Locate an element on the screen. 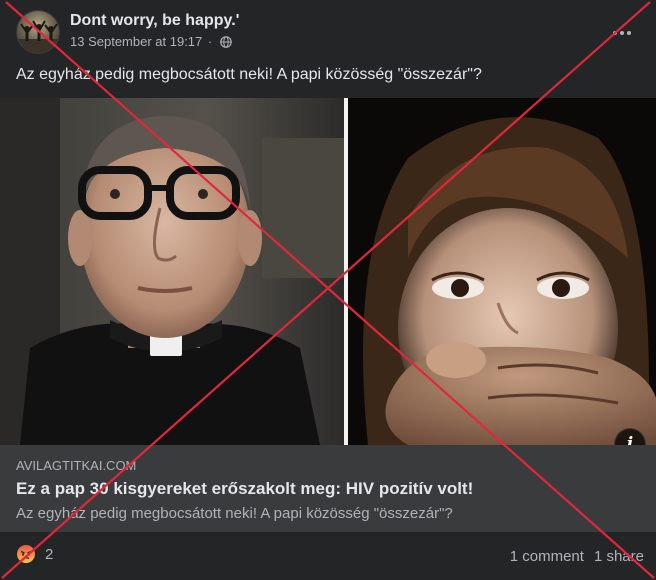  share-count-link: 1 share is located at coordinates (619, 556).